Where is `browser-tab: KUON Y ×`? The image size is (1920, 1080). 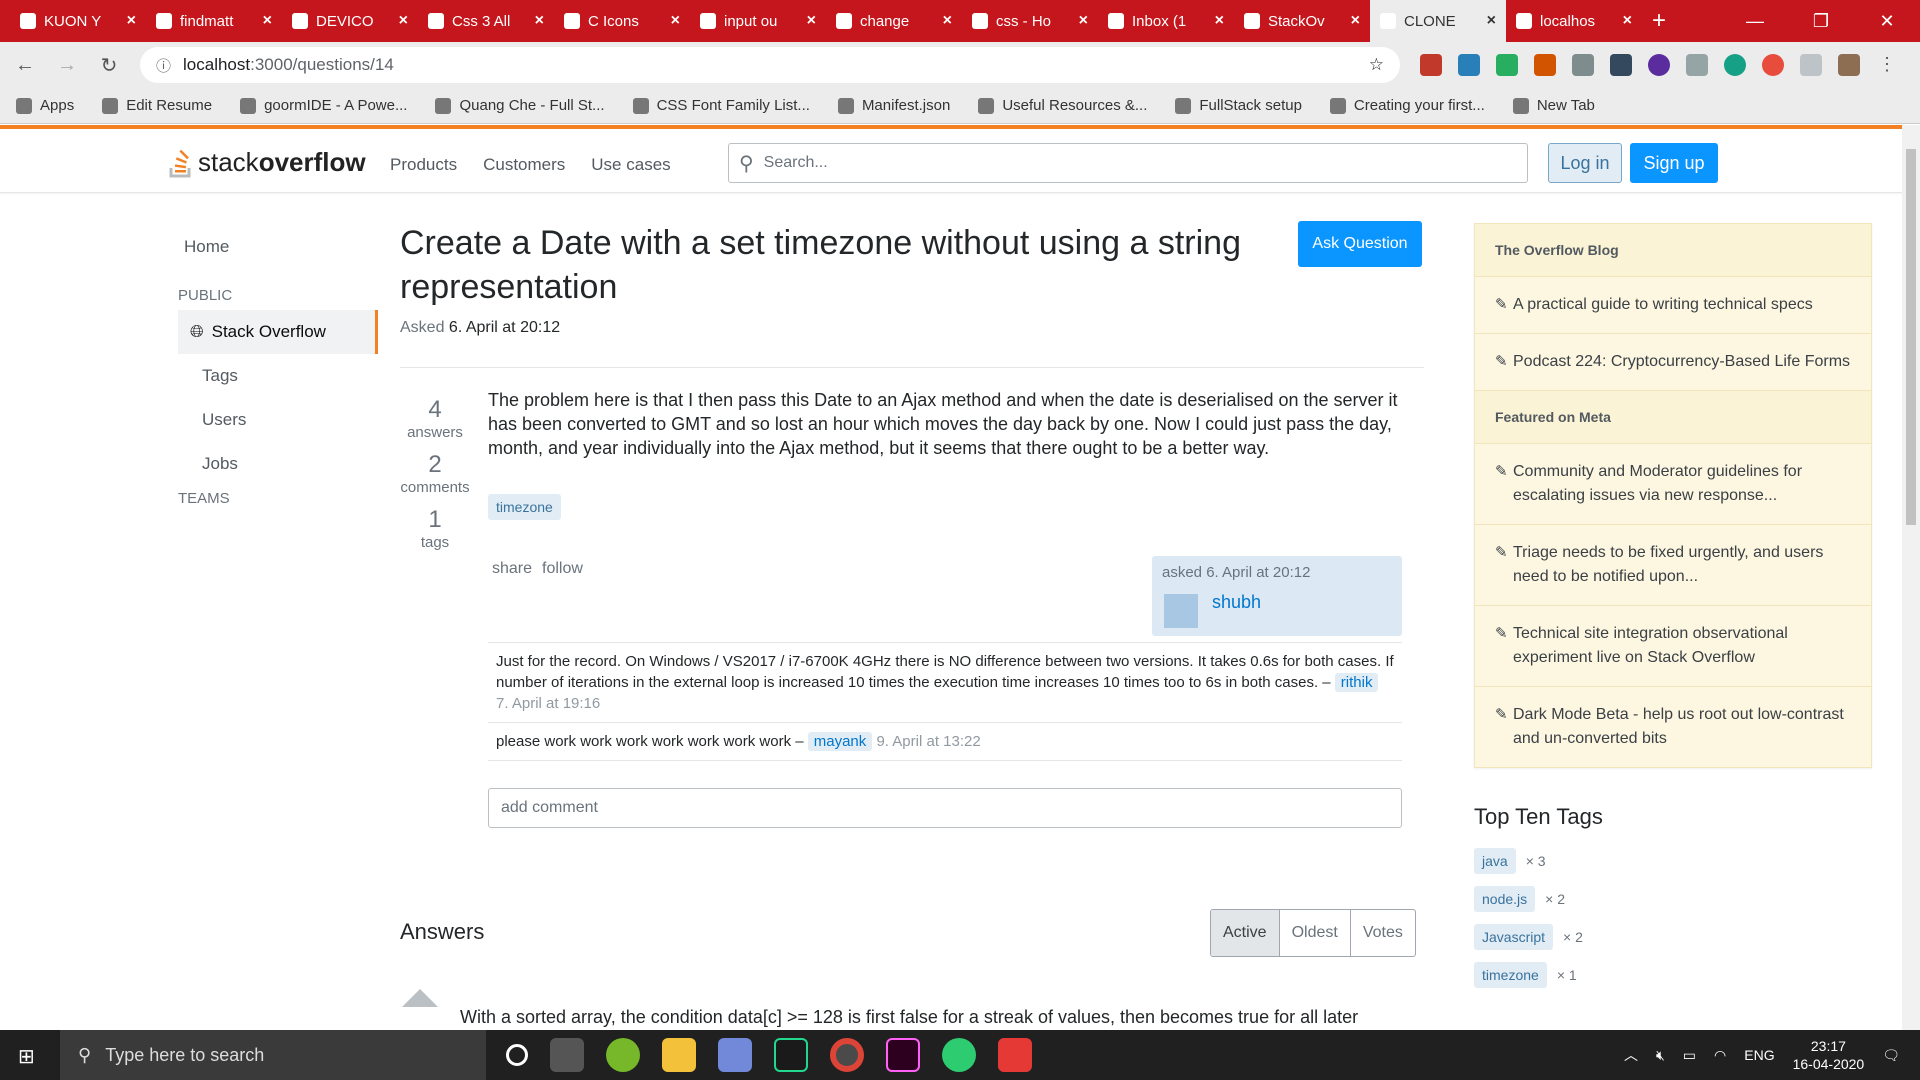 browser-tab: KUON Y × is located at coordinates (78, 21).